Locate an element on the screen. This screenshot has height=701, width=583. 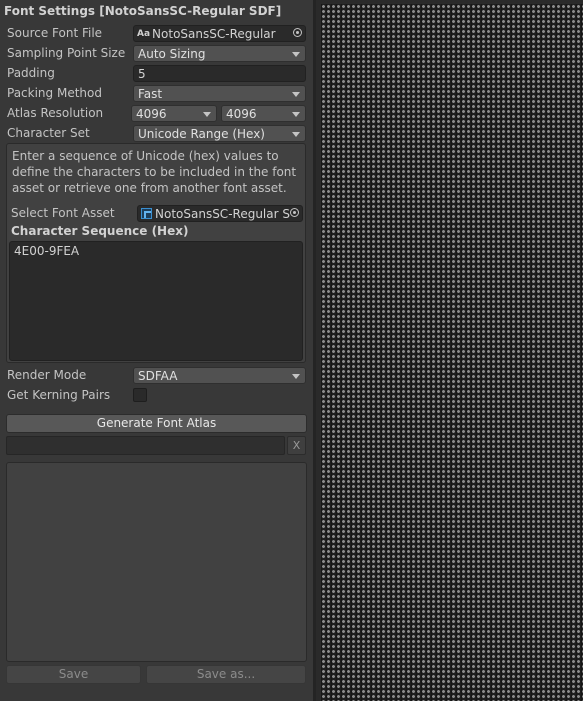
source-font-file-field: Aa NotoSansSC-Regular is located at coordinates (219, 33).